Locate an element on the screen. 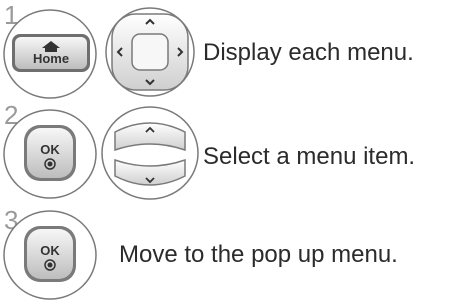 The width and height of the screenshot is (449, 307). step-2-text: Select a menu item. is located at coordinates (309, 156).